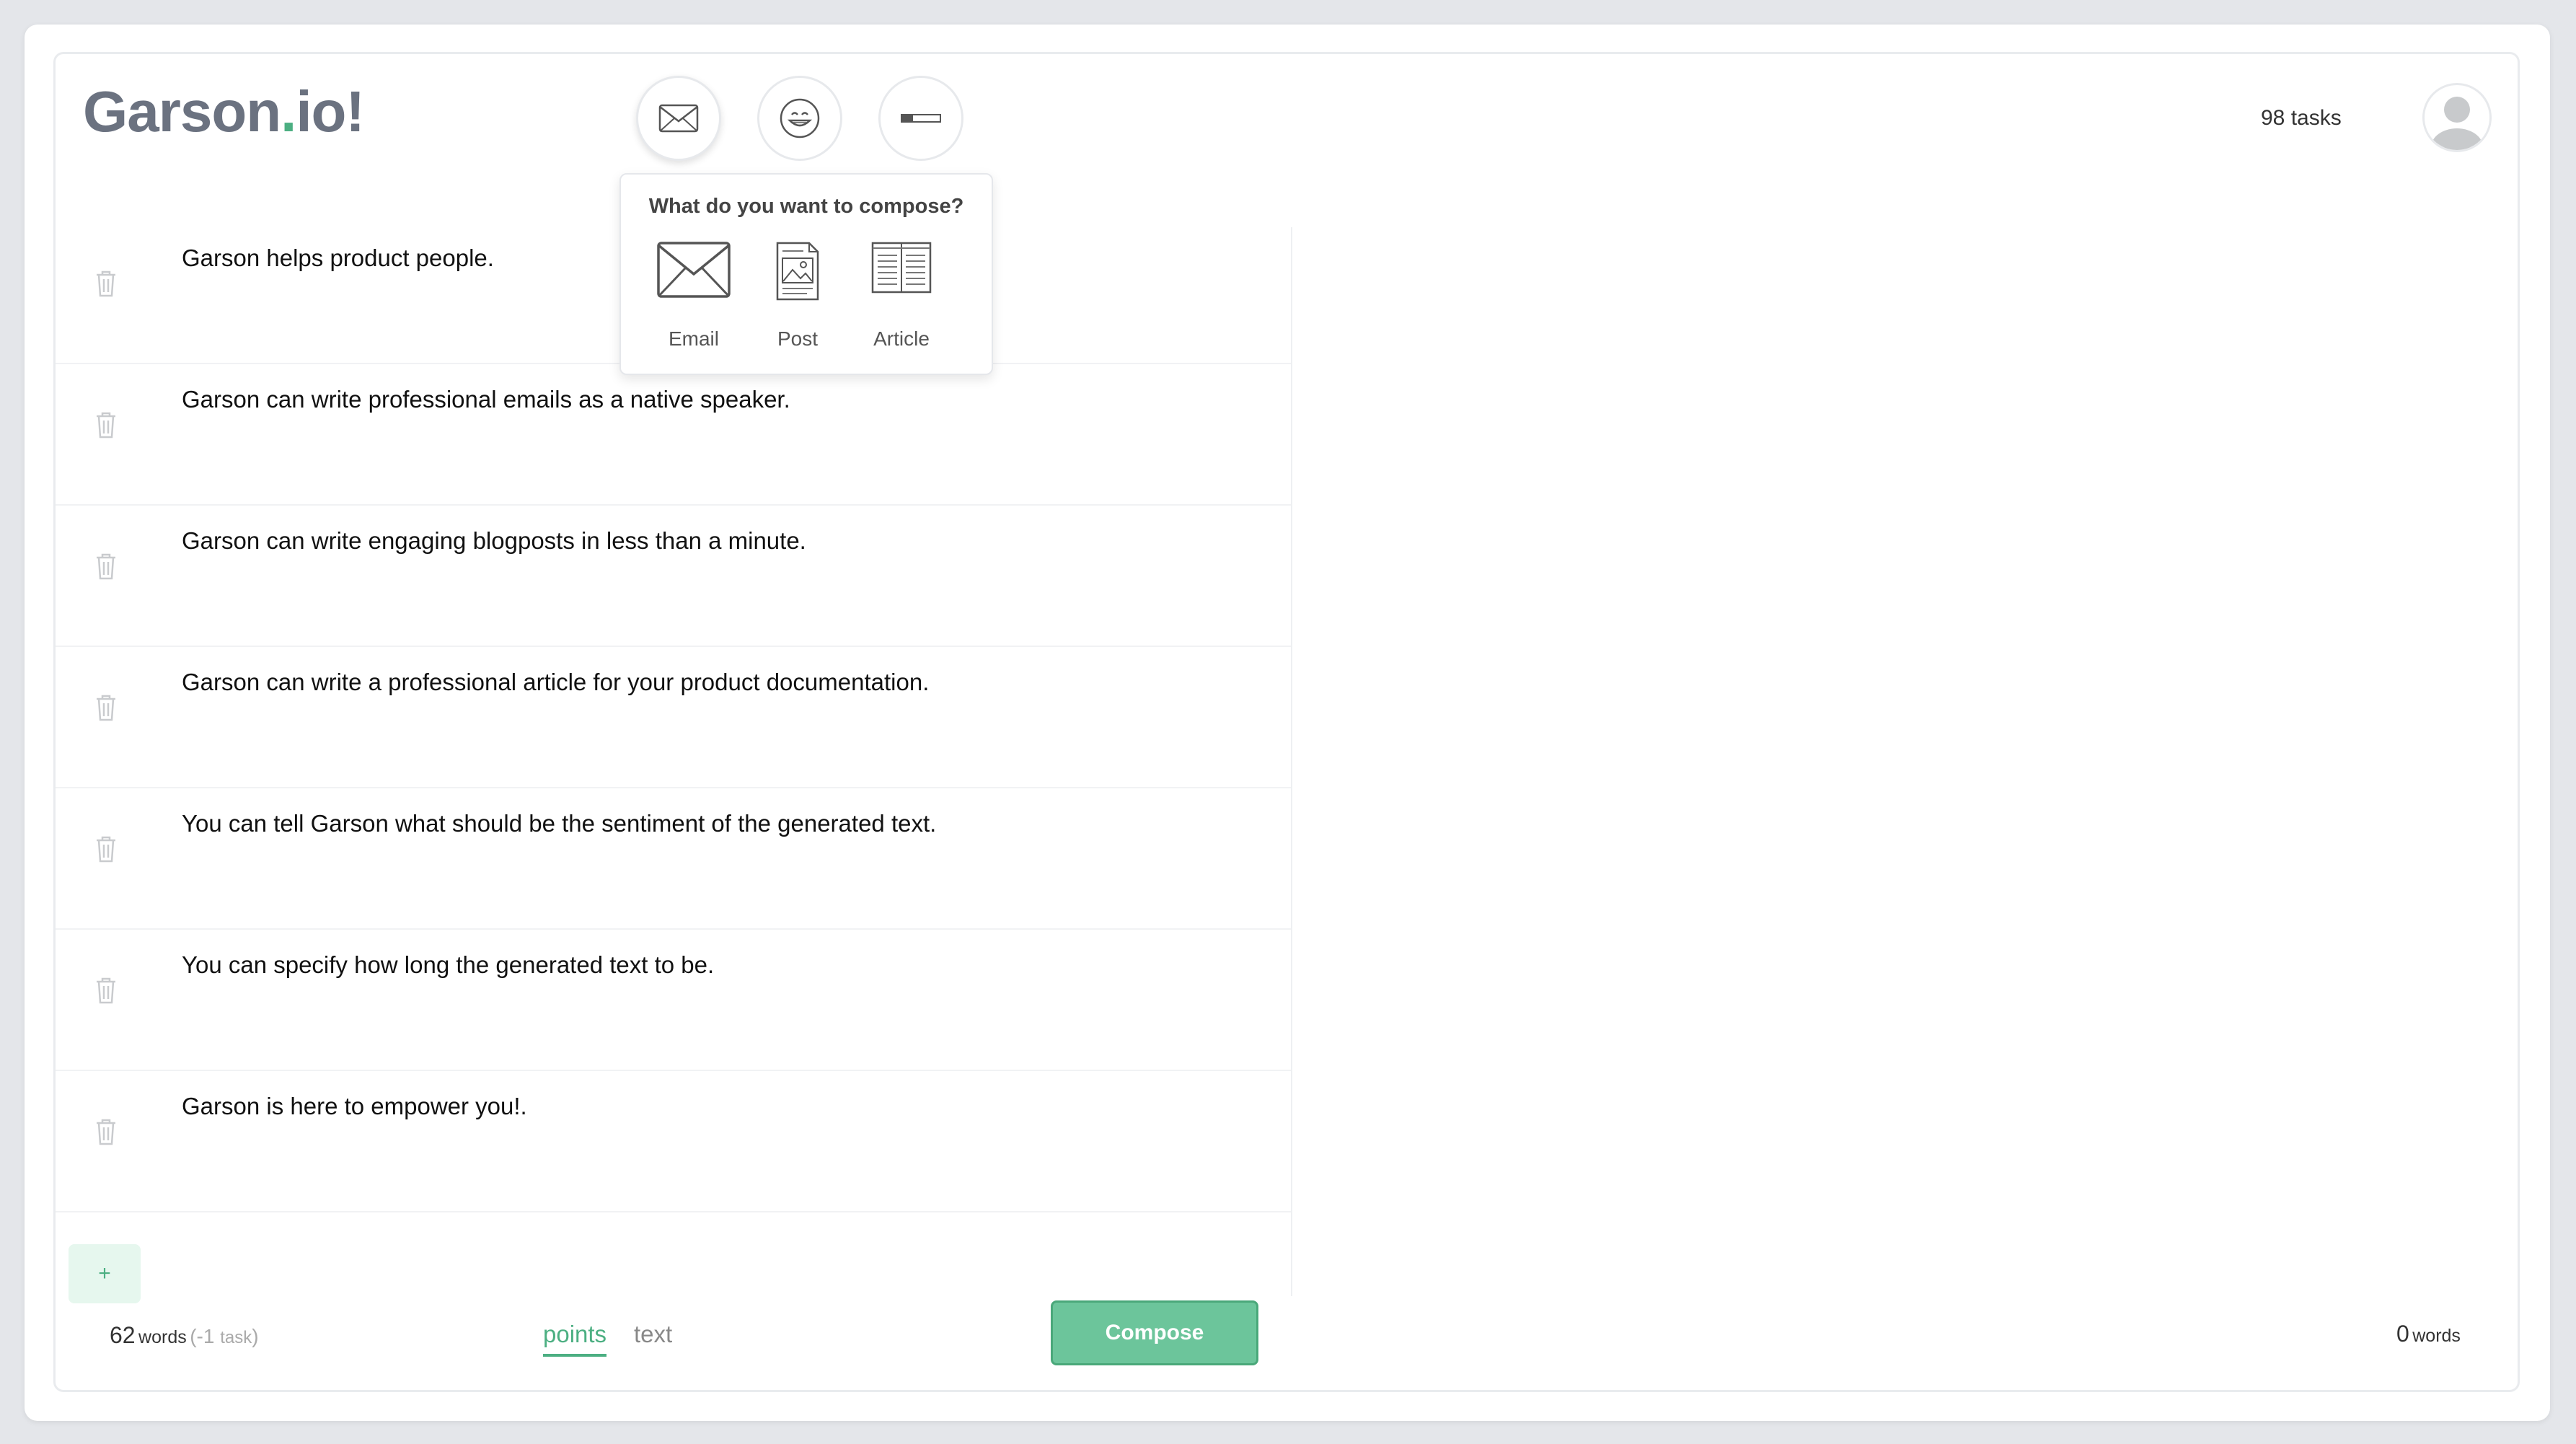  I want to click on column-divider, so click(1291, 761).